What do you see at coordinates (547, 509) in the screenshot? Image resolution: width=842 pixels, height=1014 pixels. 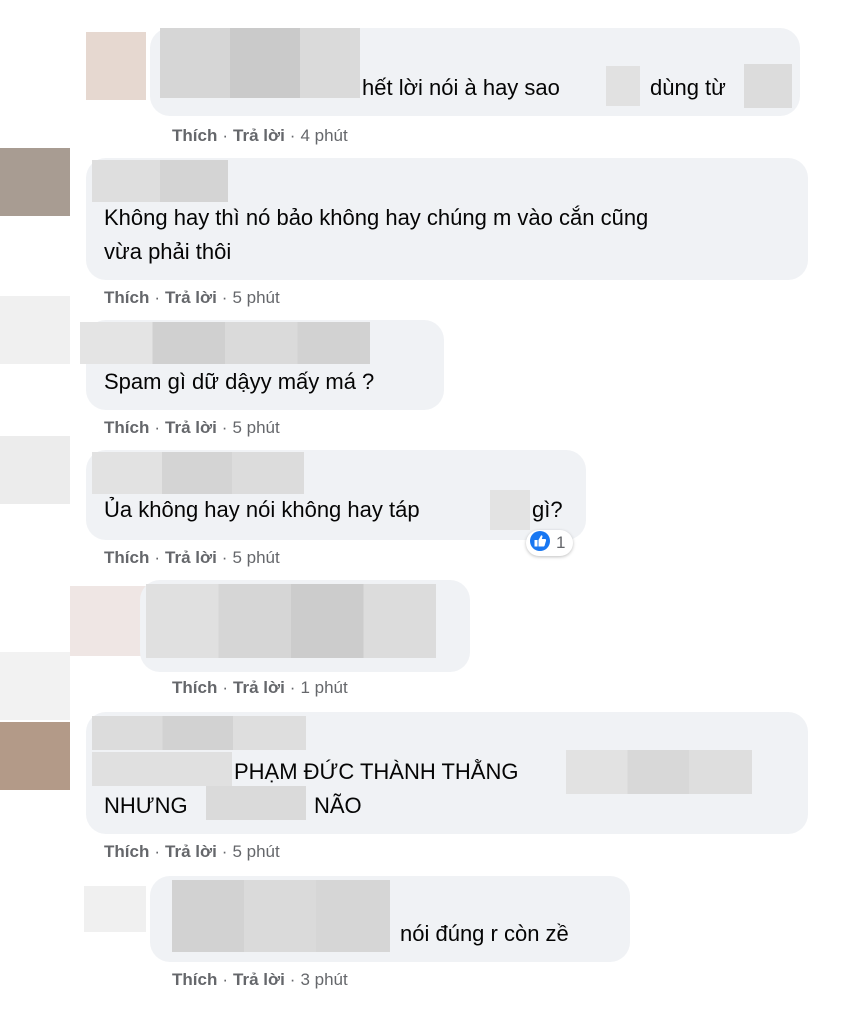 I see `comment-text-tail: gì?` at bounding box center [547, 509].